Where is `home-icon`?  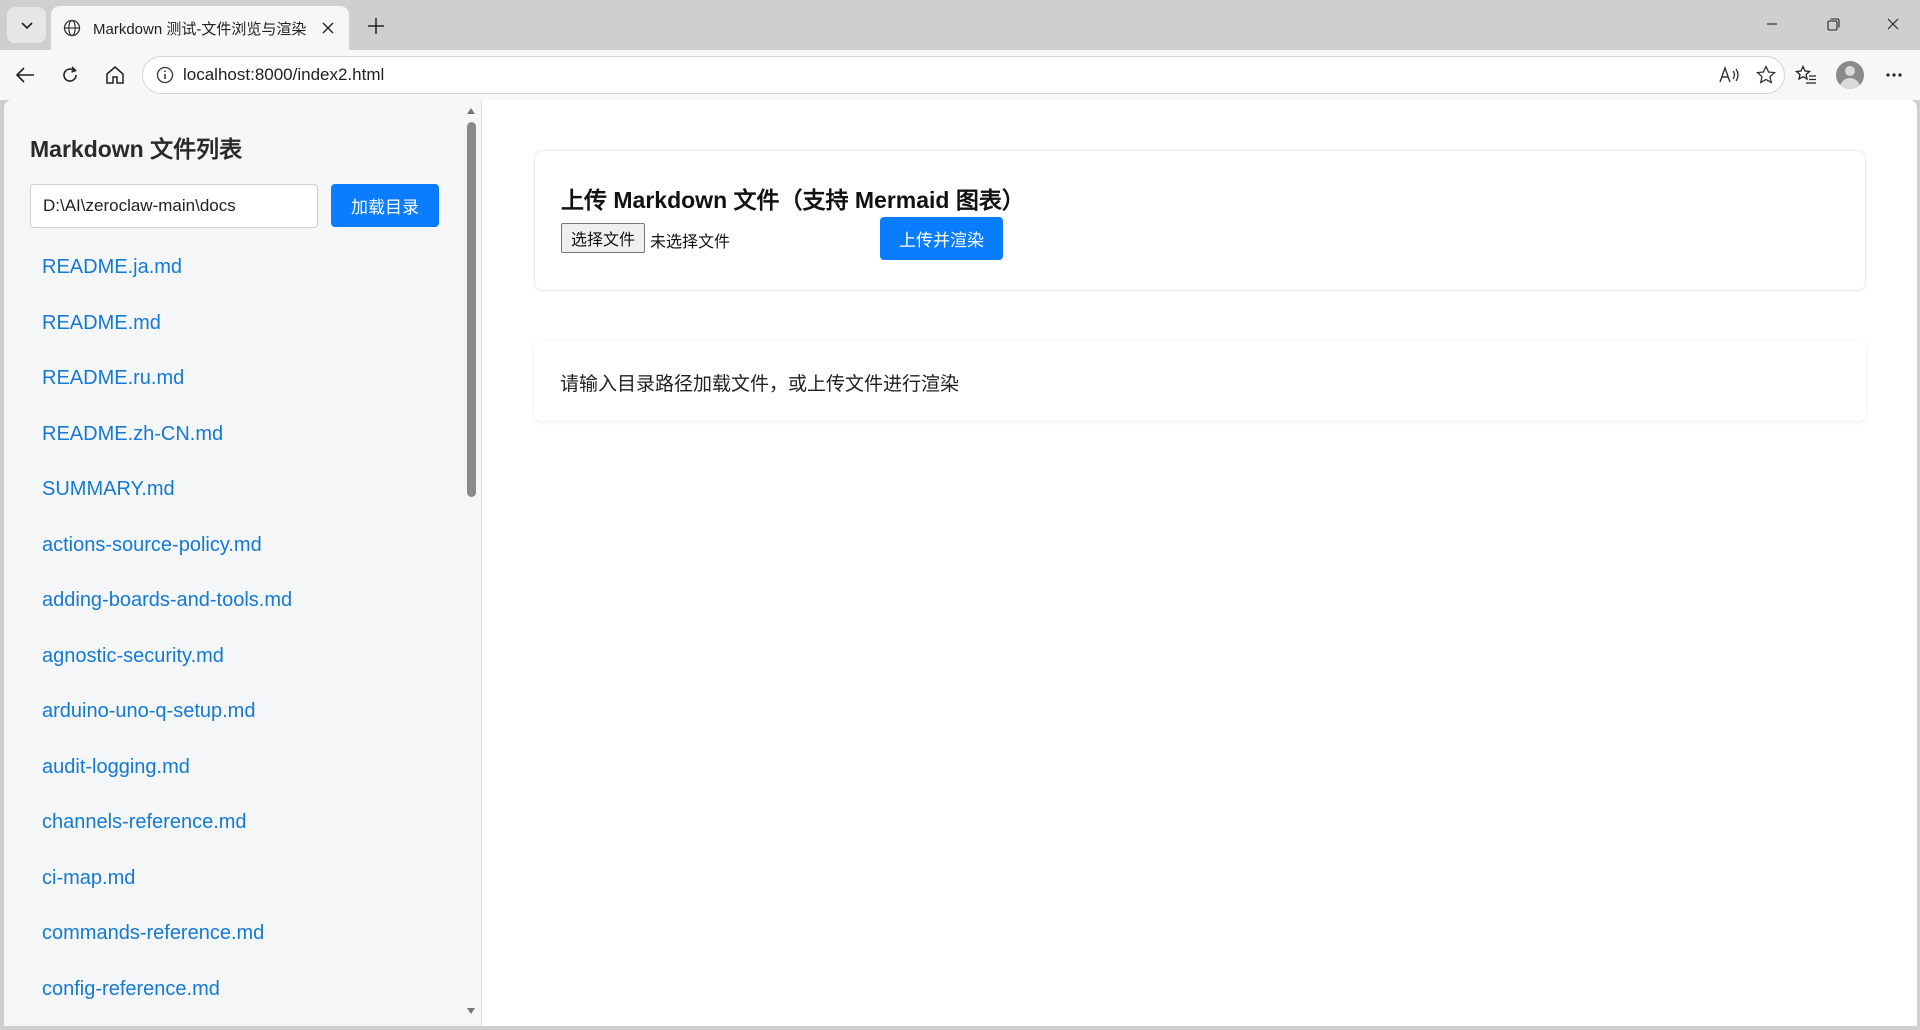 home-icon is located at coordinates (115, 75).